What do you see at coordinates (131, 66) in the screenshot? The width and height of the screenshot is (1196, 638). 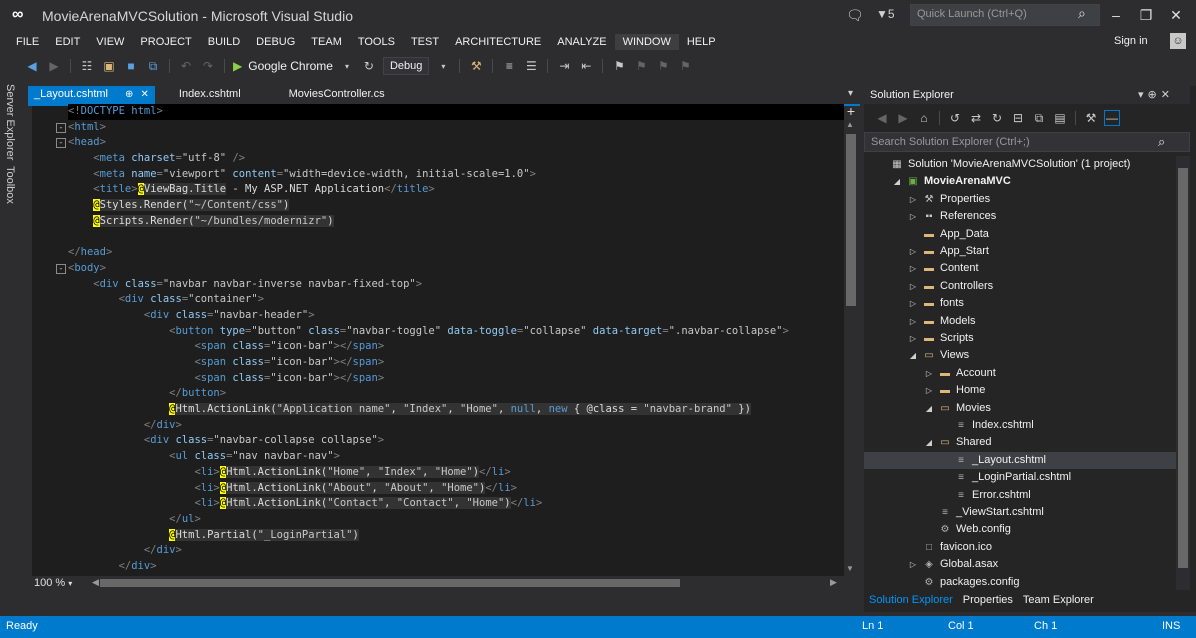 I see `save-icon: ■` at bounding box center [131, 66].